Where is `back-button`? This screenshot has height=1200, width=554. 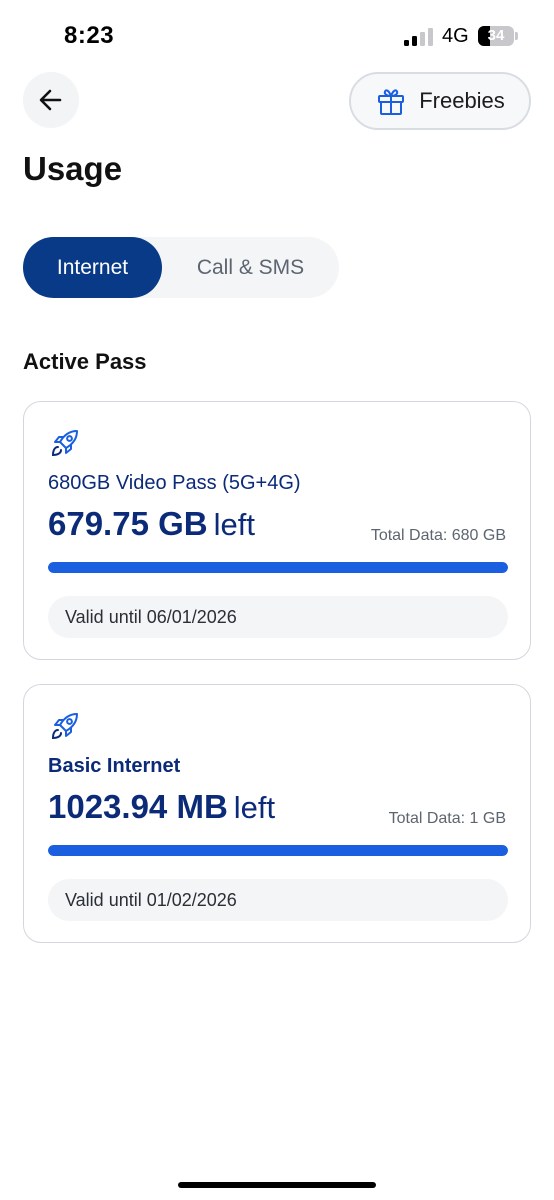
back-button is located at coordinates (51, 100).